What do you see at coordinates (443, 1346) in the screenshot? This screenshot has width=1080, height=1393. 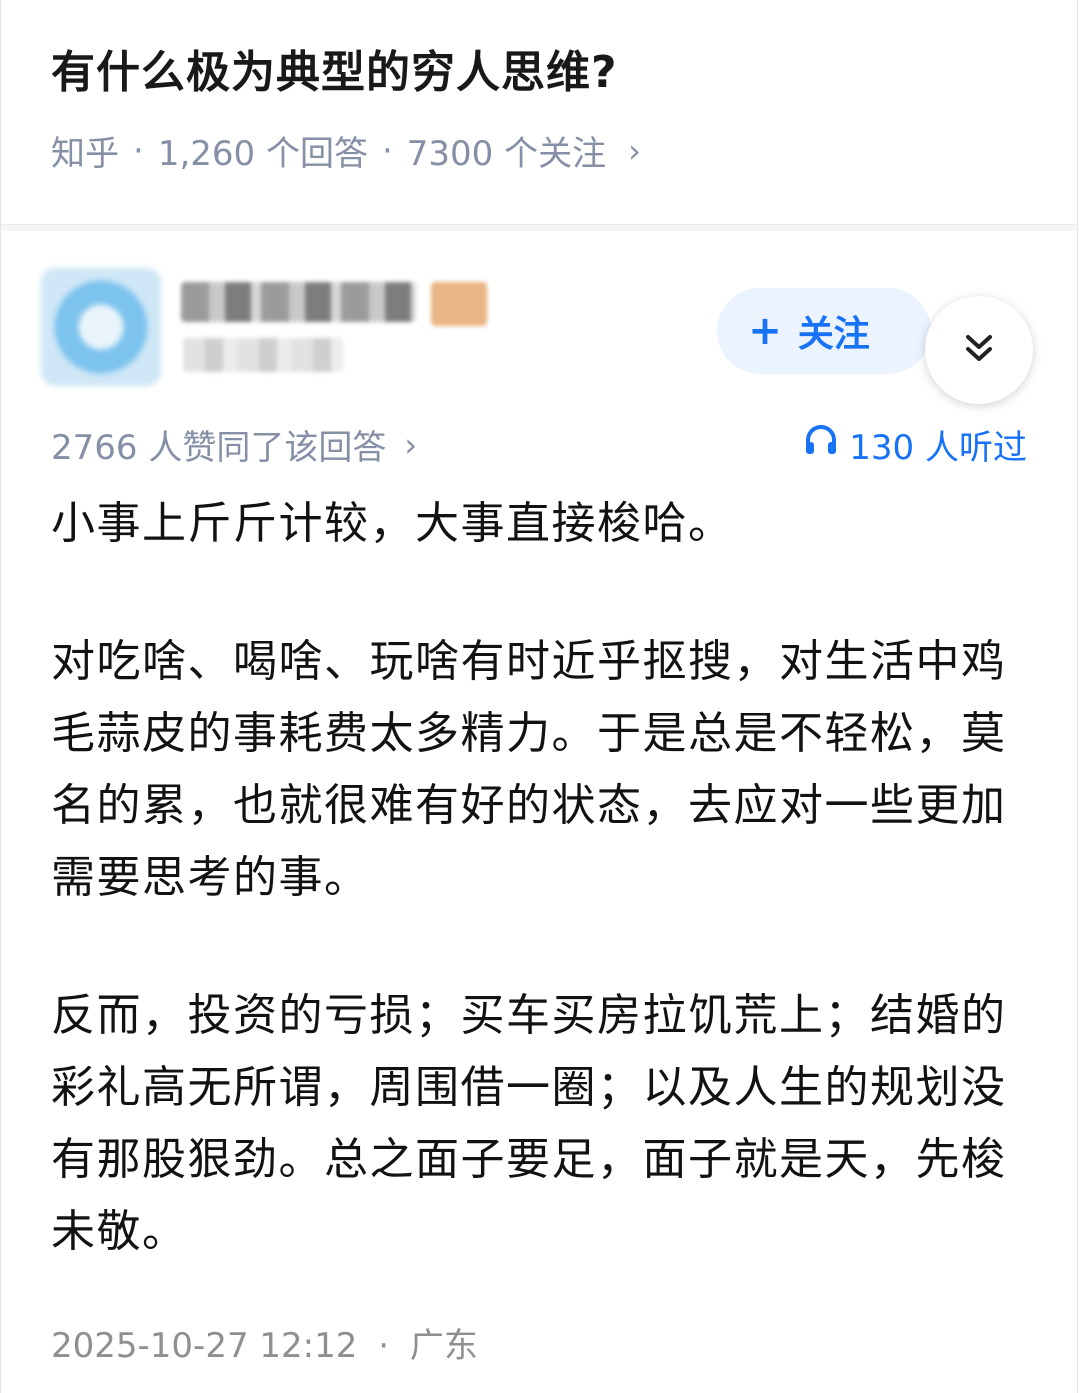 I see `location: 广东` at bounding box center [443, 1346].